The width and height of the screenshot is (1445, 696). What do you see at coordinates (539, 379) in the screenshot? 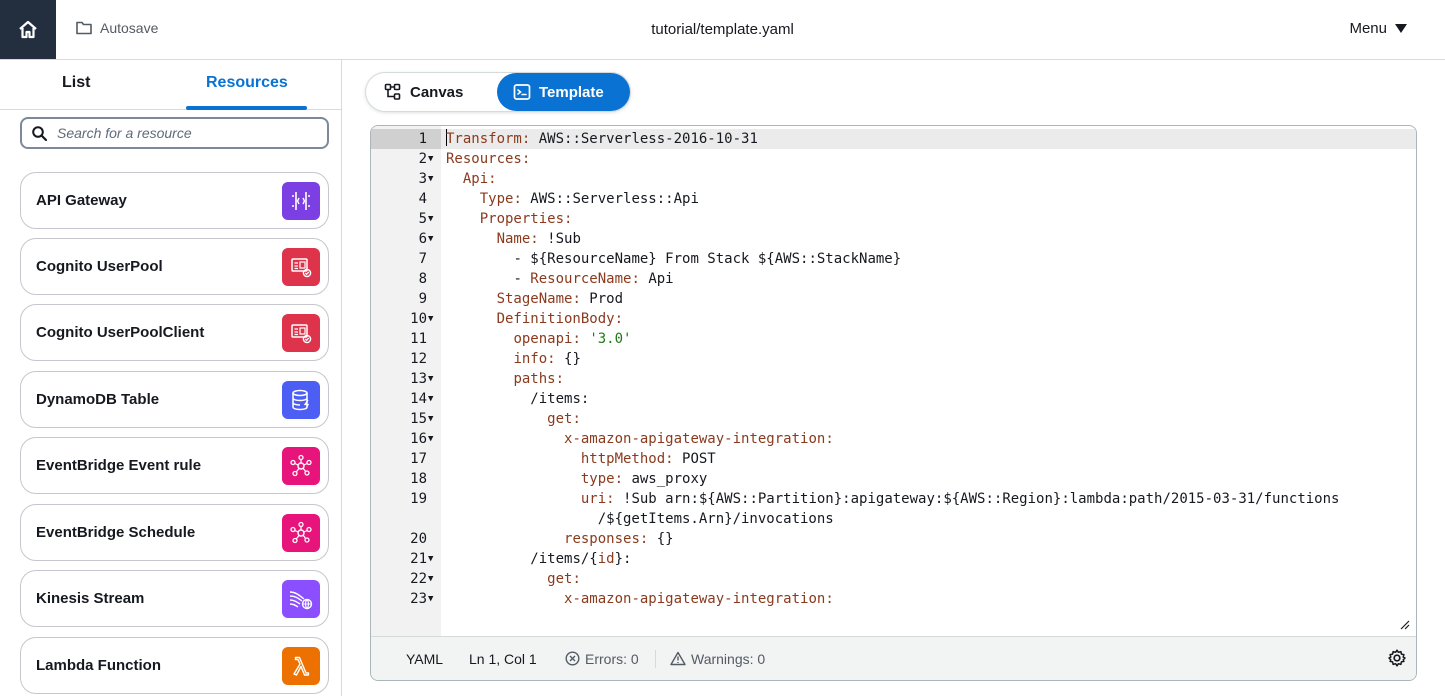
I see `line-text: paths:` at bounding box center [539, 379].